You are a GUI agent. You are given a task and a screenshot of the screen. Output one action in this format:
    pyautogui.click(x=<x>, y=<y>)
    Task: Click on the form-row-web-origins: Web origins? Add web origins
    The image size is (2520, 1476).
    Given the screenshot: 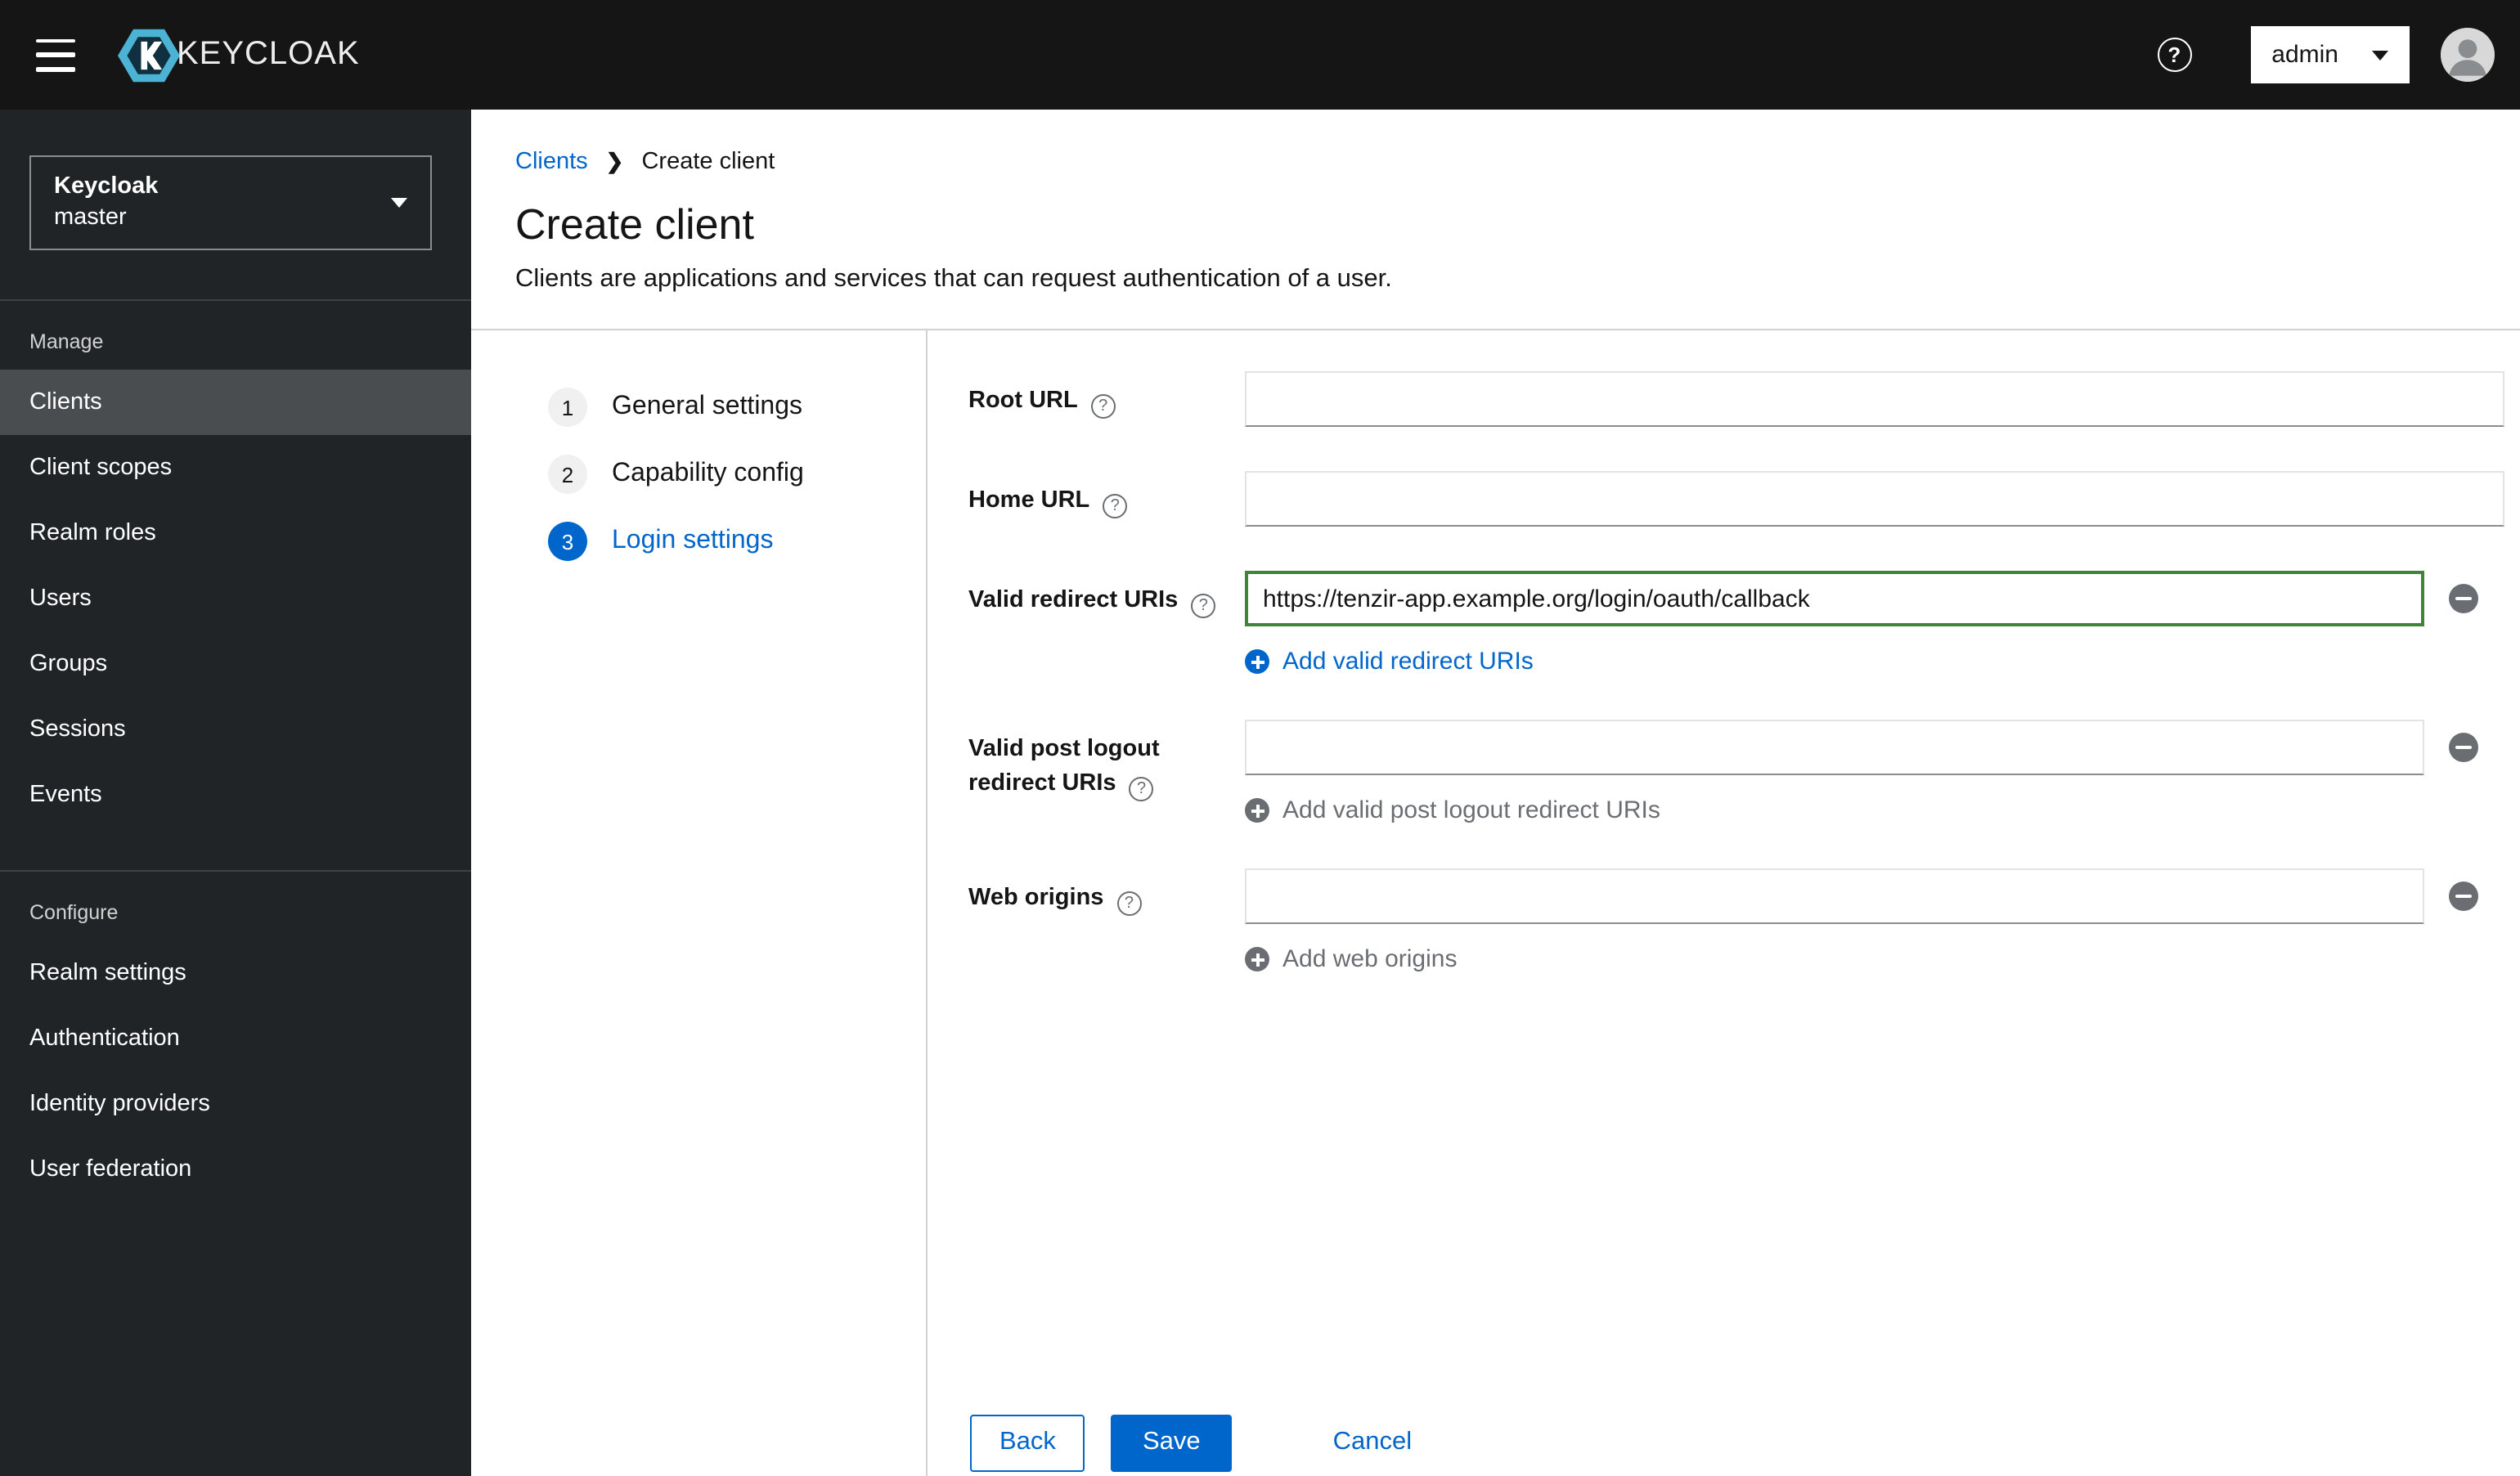 What is the action you would take?
    pyautogui.click(x=1738, y=921)
    